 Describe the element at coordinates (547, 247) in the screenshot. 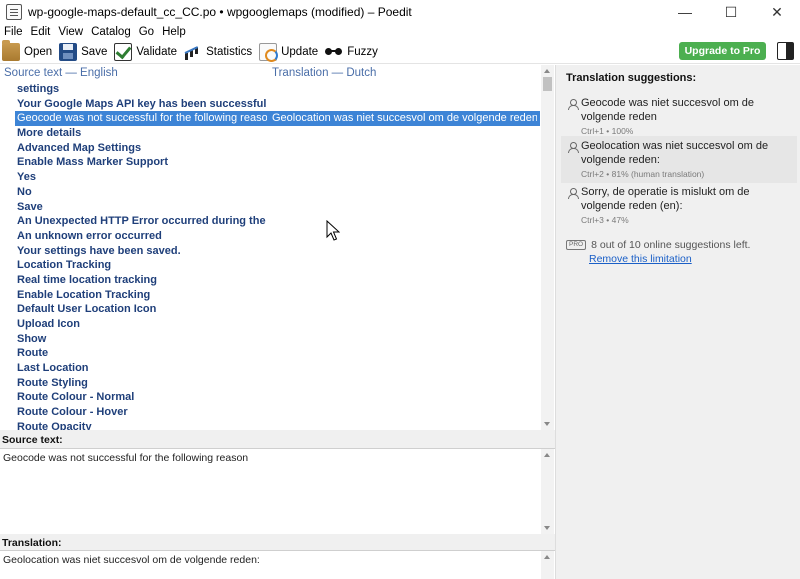

I see `list-scrollbar` at that location.